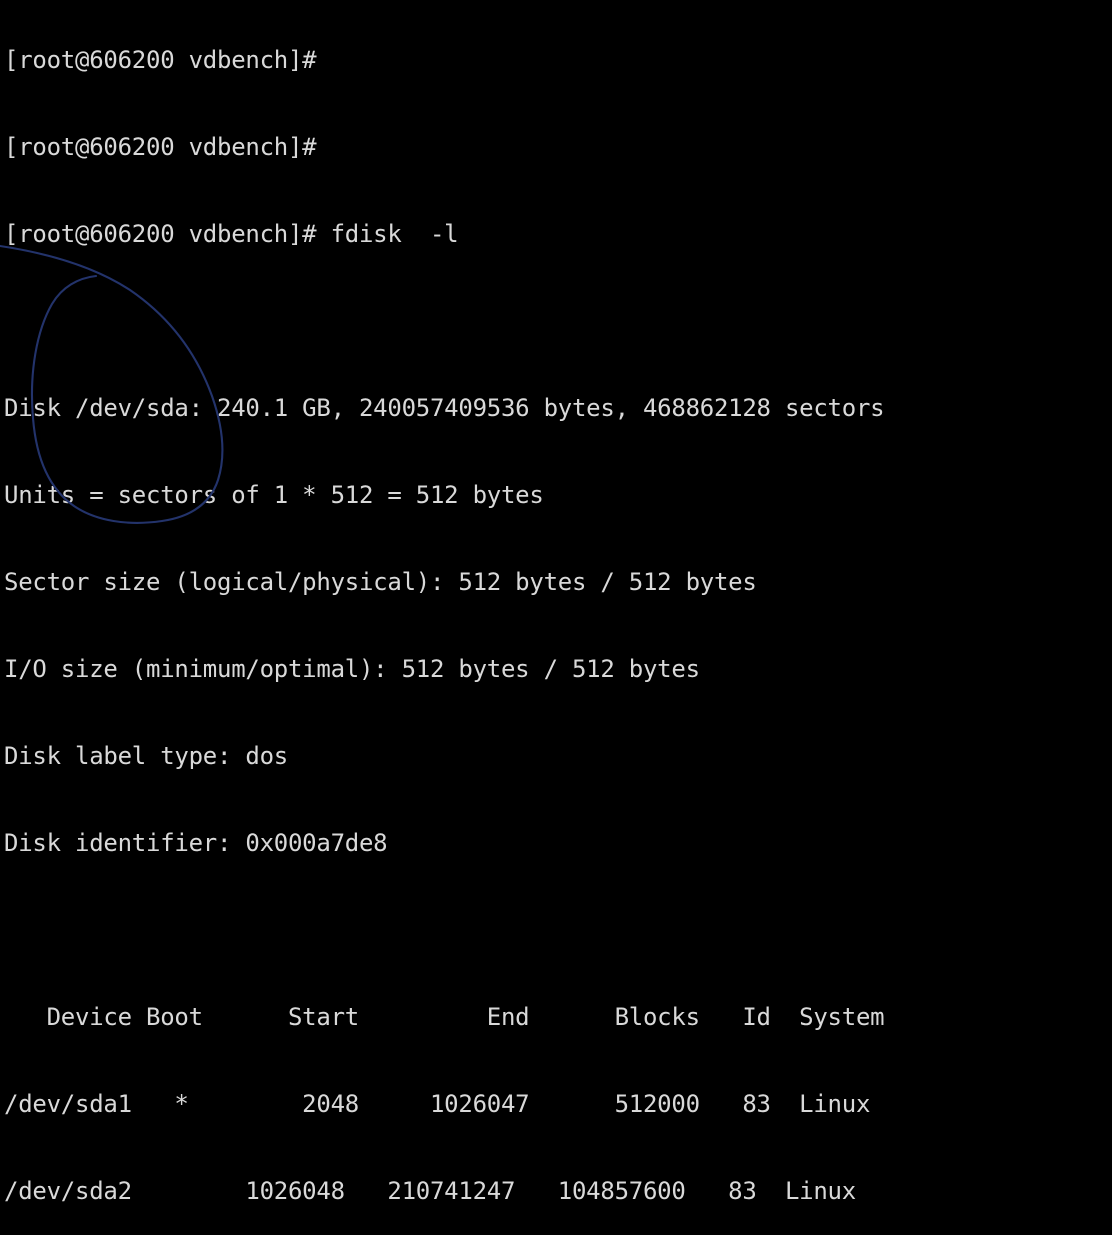  I want to click on partition-row-sda1: /dev/sda1 * 2048 1026047 512000 83 Linux, so click(437, 1104).